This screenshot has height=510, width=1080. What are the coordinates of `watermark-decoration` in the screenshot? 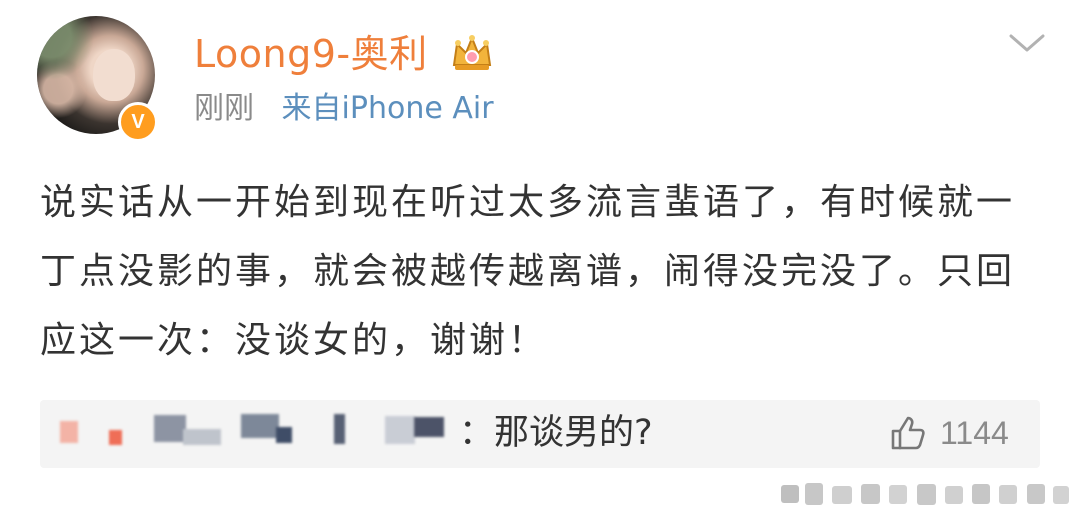 It's located at (925, 494).